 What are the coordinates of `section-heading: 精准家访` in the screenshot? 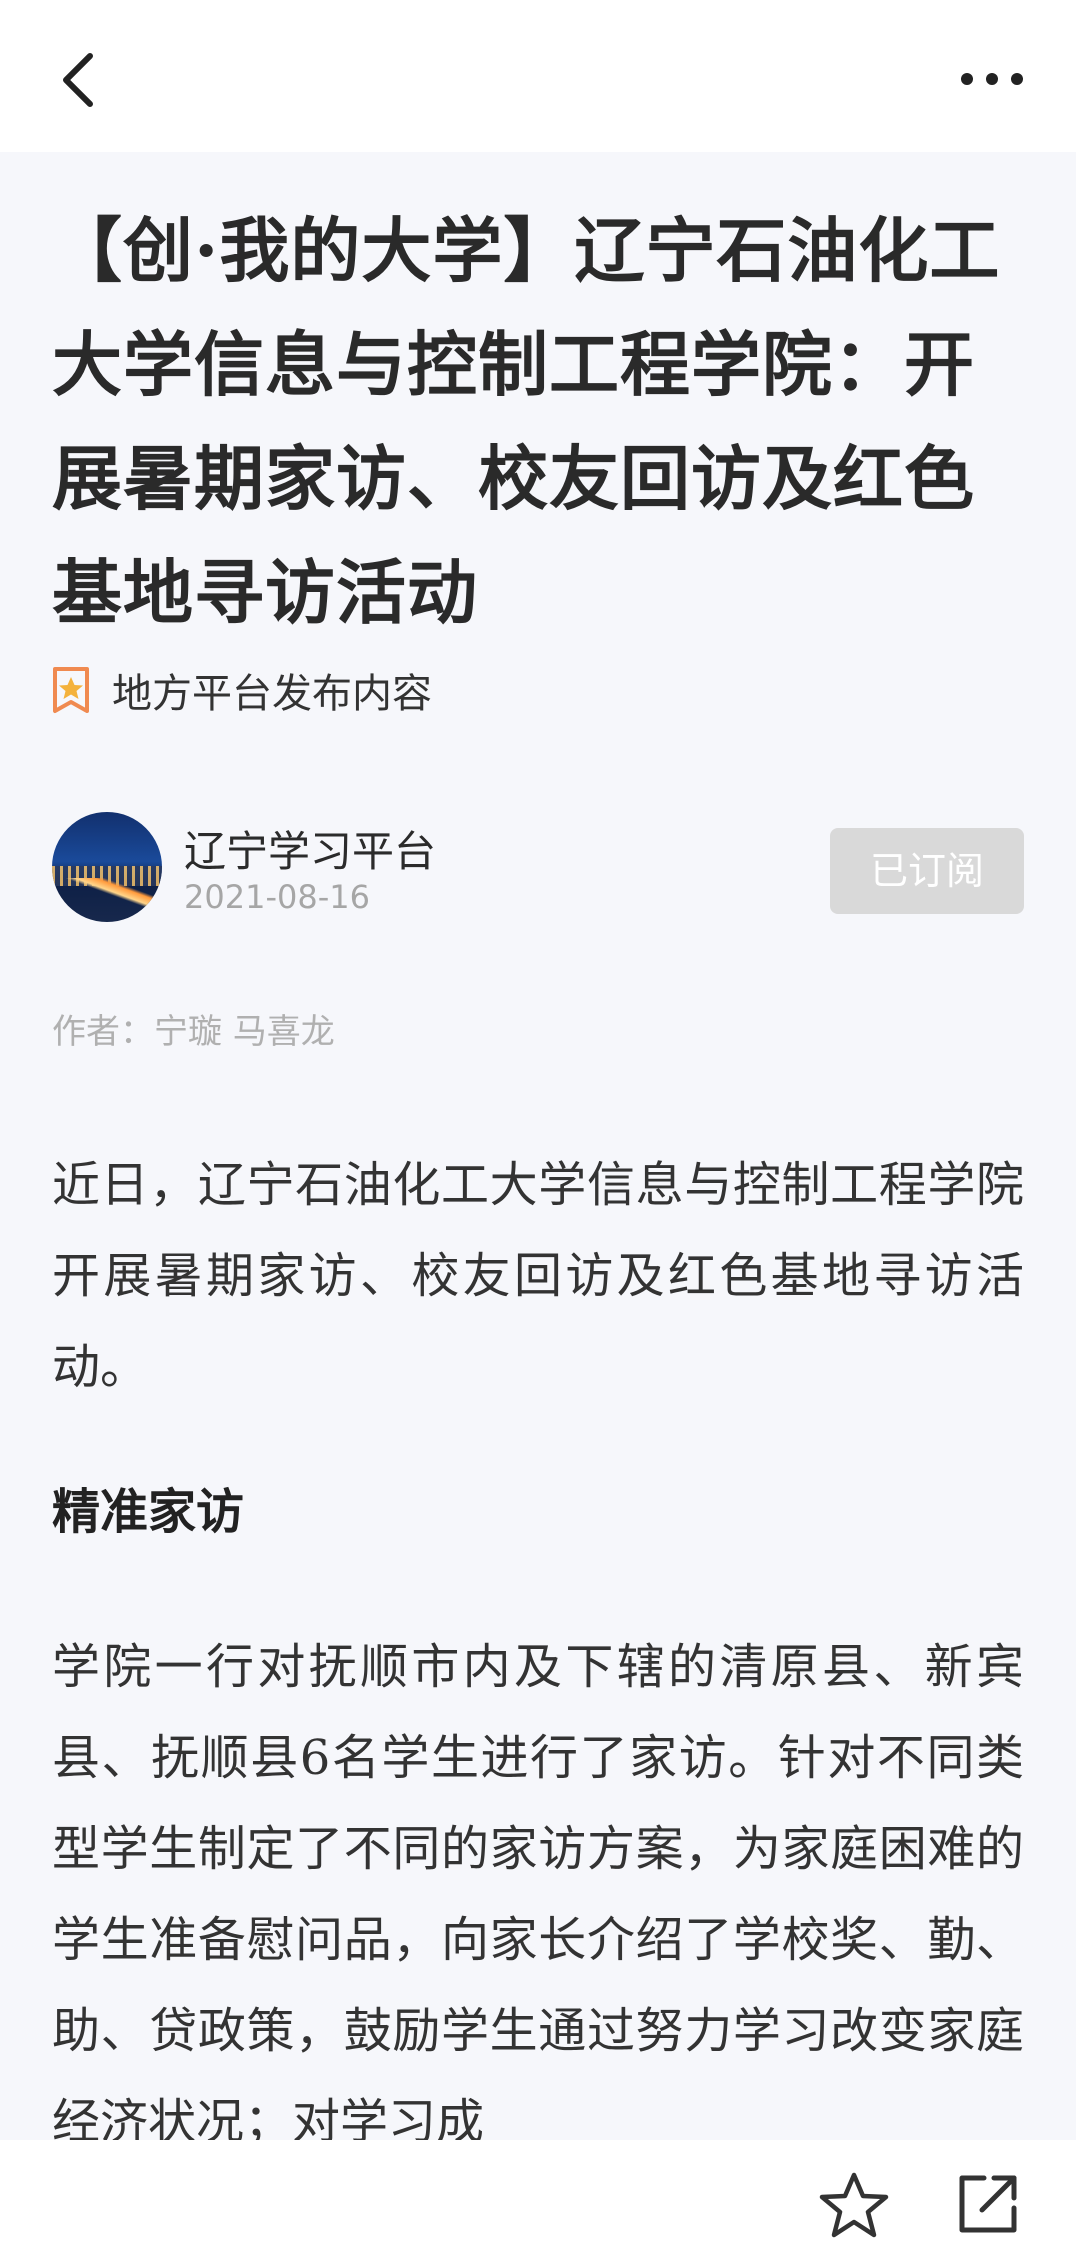 It's located at (148, 1512).